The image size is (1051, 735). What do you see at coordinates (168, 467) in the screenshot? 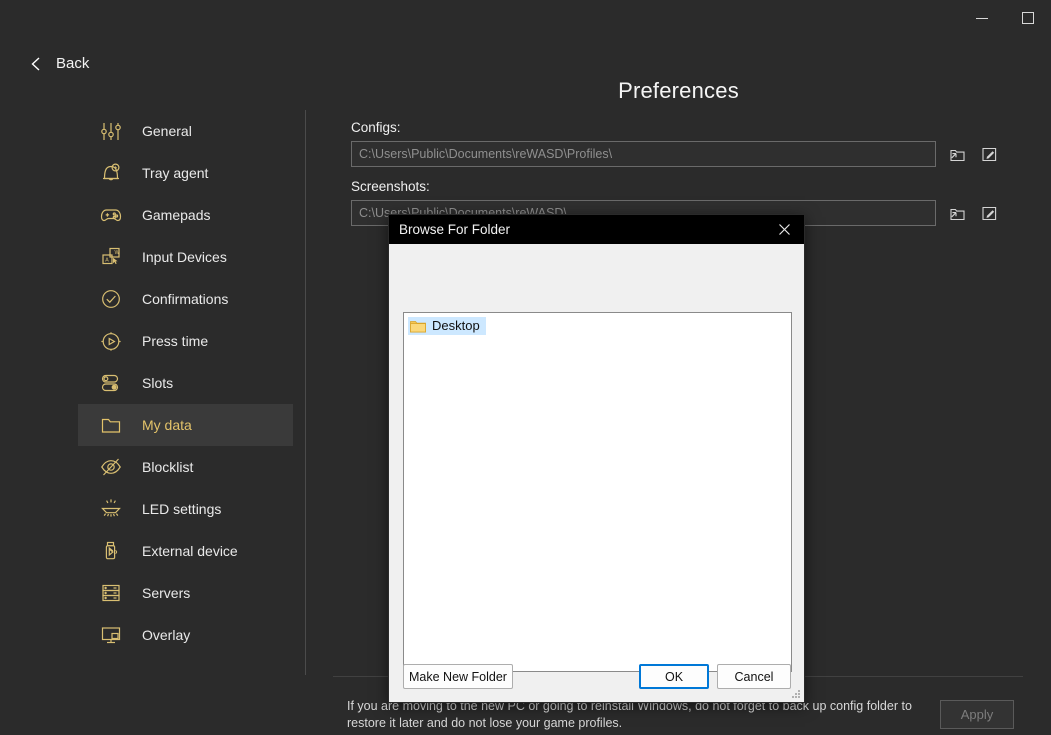
I see `sidebar-item-label: Blocklist` at bounding box center [168, 467].